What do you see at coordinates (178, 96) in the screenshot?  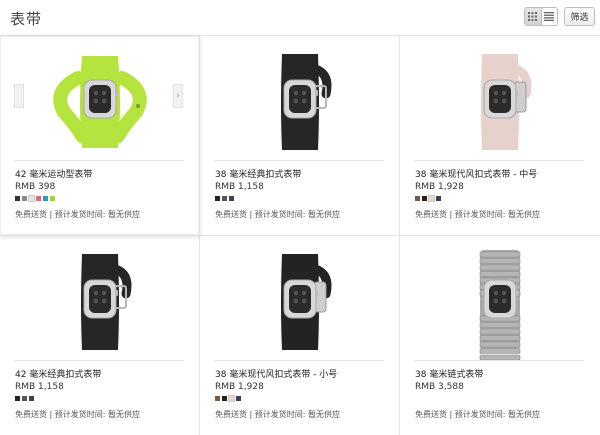 I see `chevron-right-icon: ›` at bounding box center [178, 96].